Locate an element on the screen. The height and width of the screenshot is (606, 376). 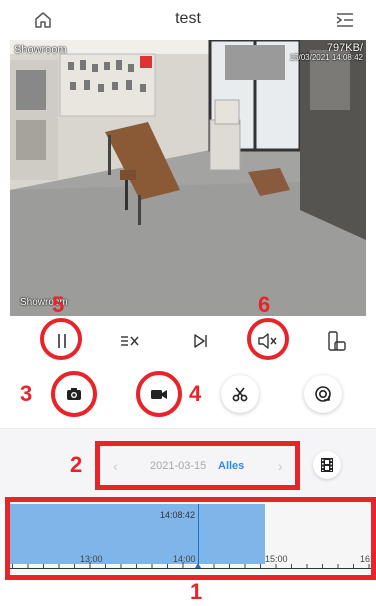
annotation-circle-record is located at coordinates (159, 394).